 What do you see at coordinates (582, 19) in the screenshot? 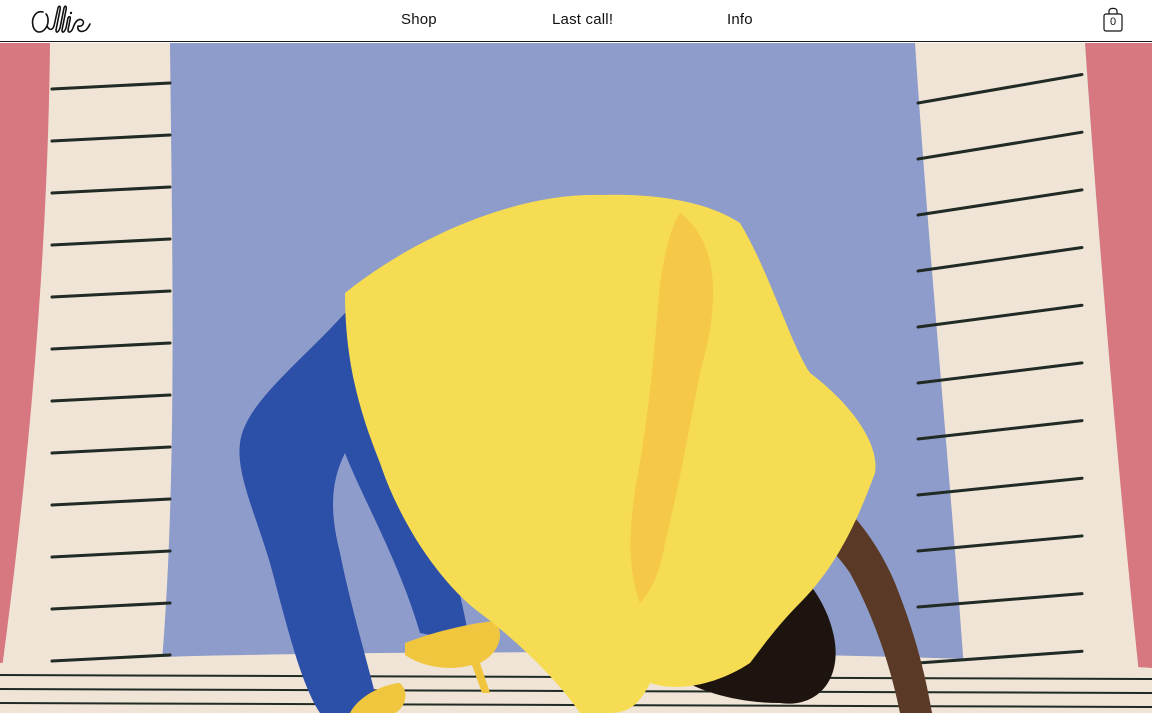
I see `nav-last-call: Last call!` at bounding box center [582, 19].